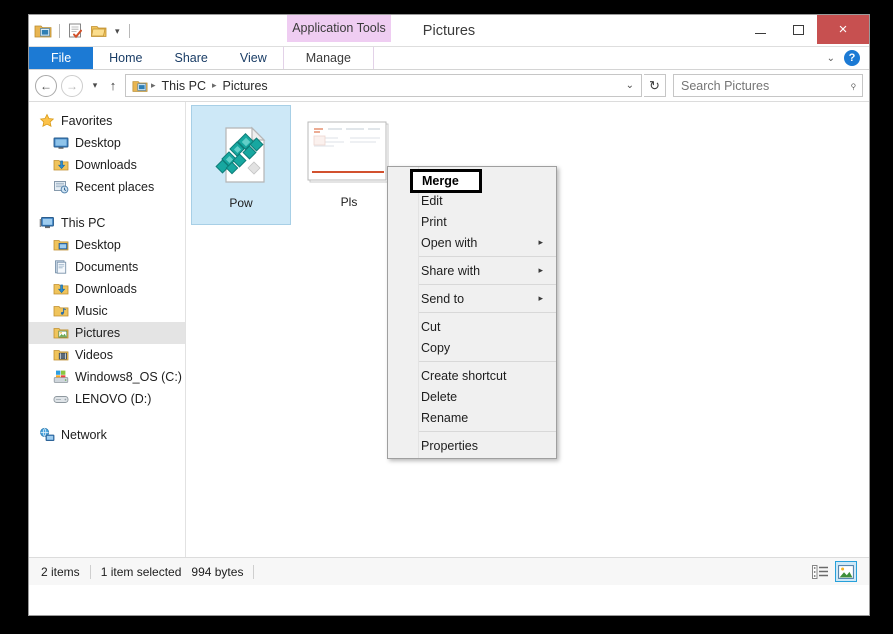 This screenshot has width=893, height=634. What do you see at coordinates (464, 375) in the screenshot?
I see `context-menu-item-label: Create shortcut` at bounding box center [464, 375].